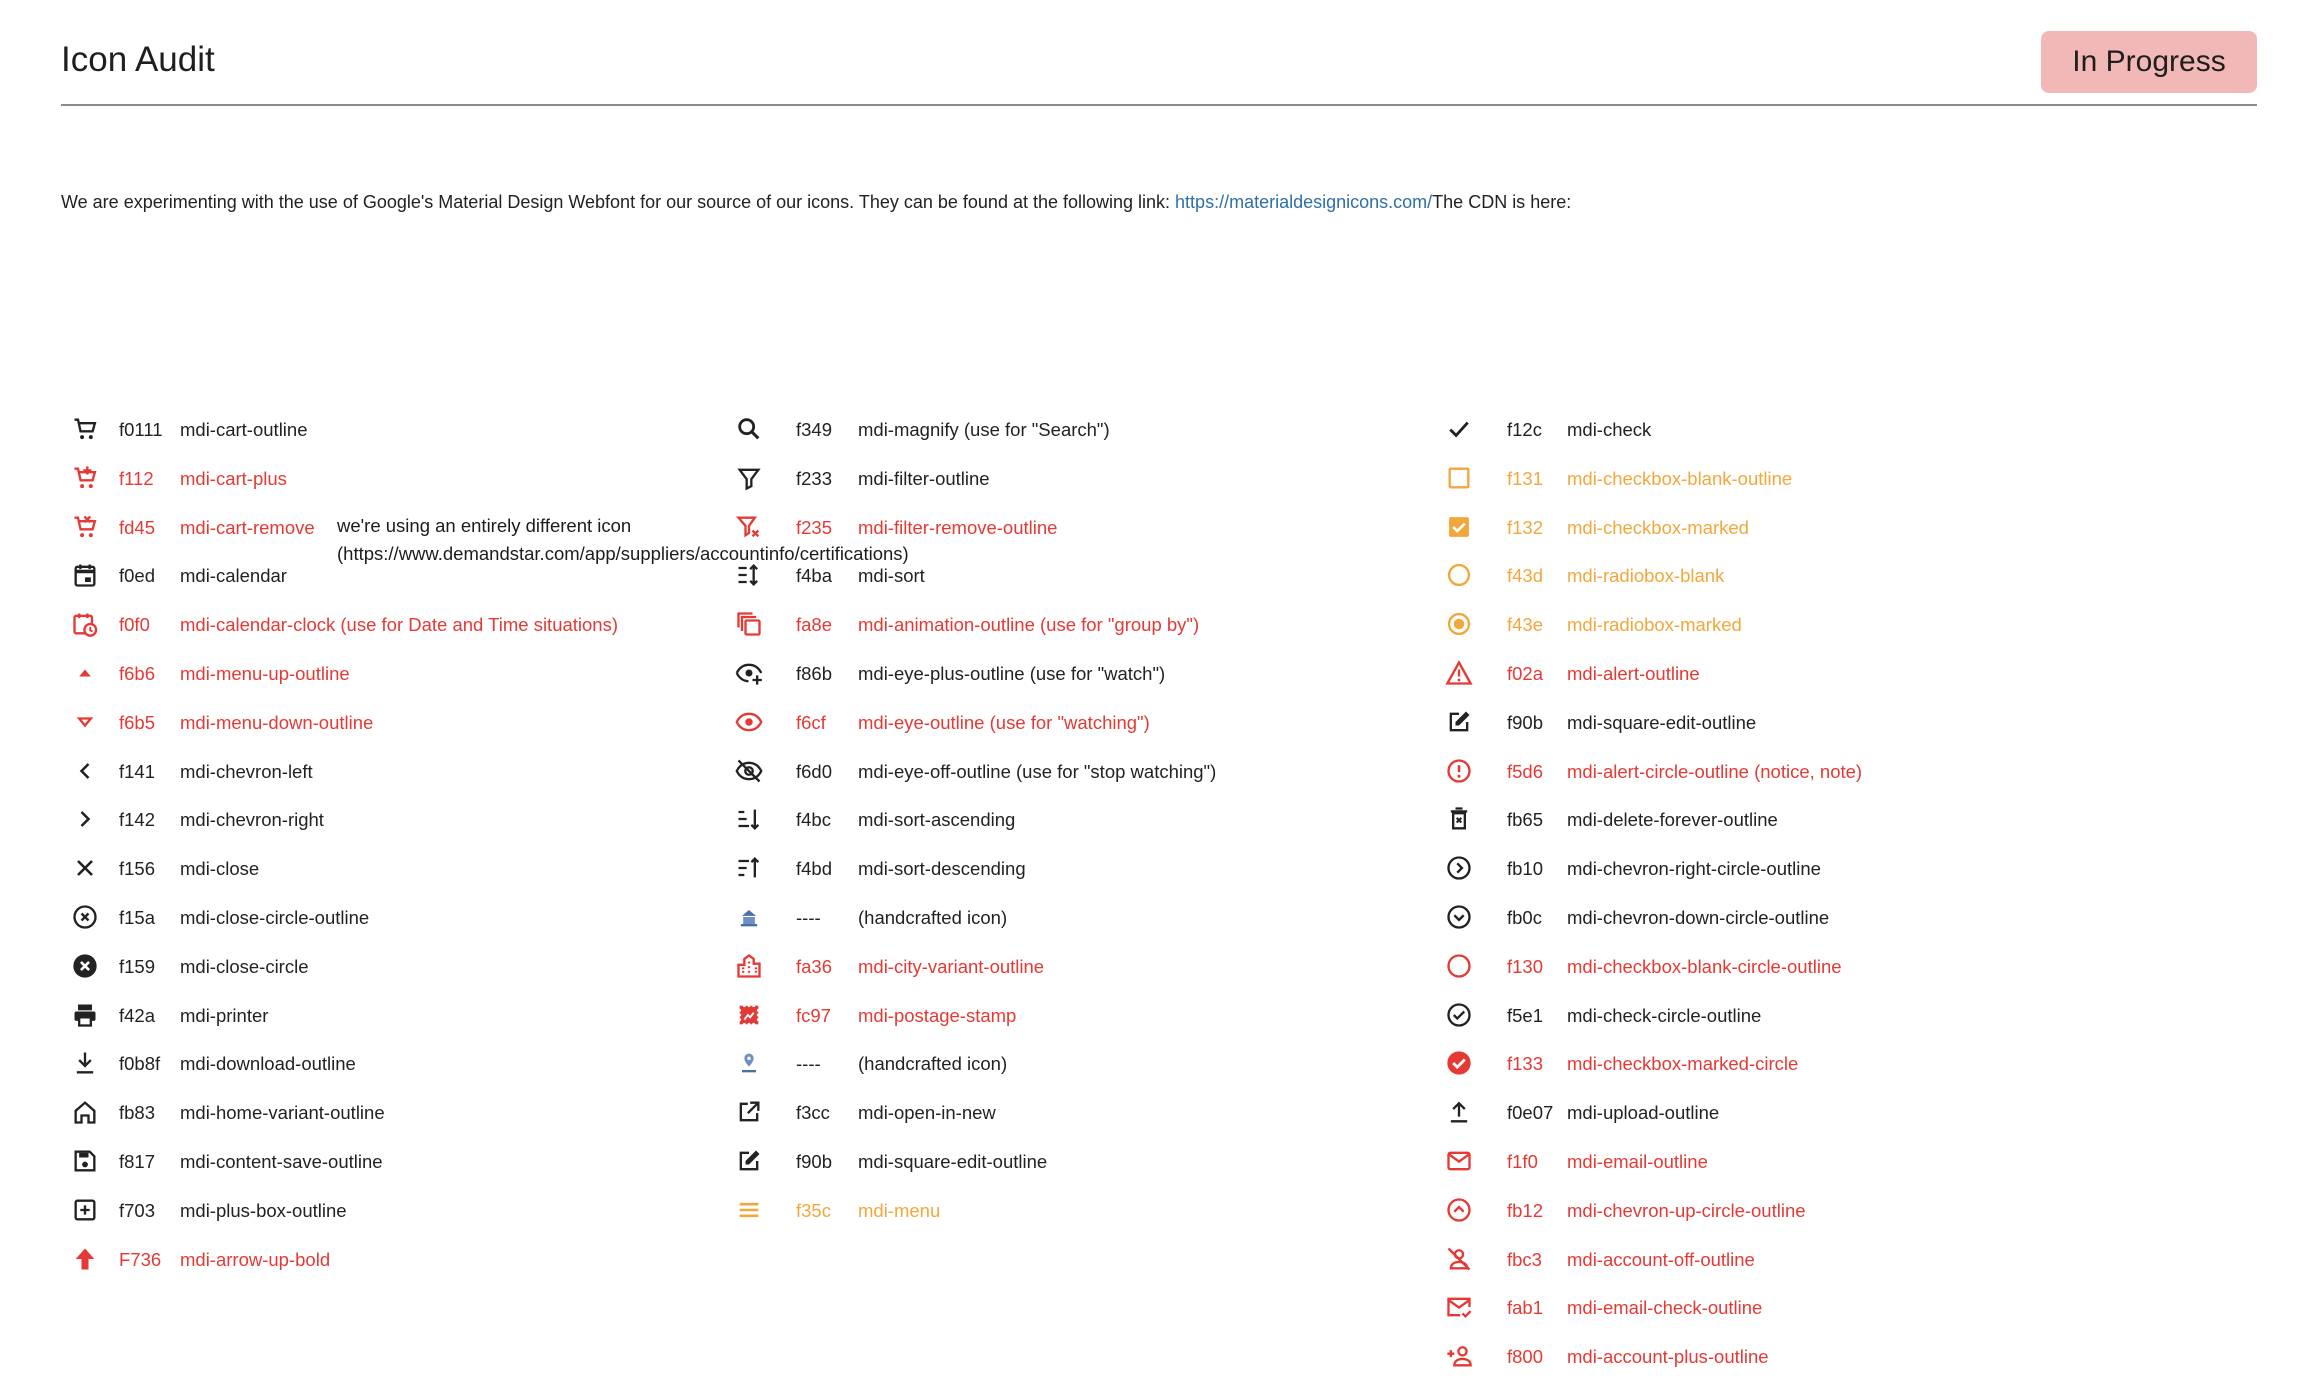  What do you see at coordinates (814, 869) in the screenshot?
I see `icon-code: f4bd` at bounding box center [814, 869].